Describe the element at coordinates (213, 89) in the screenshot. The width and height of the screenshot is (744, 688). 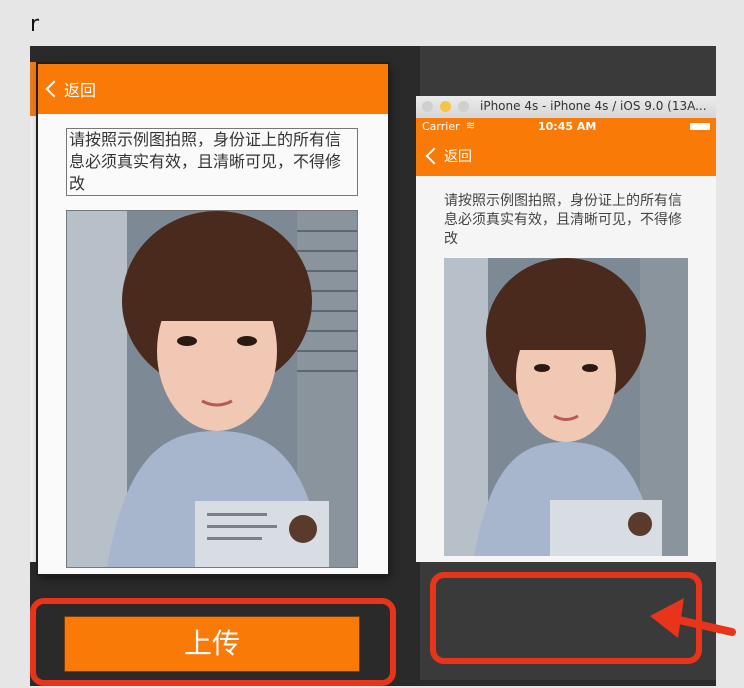
I see `nav-bar: 返回` at that location.